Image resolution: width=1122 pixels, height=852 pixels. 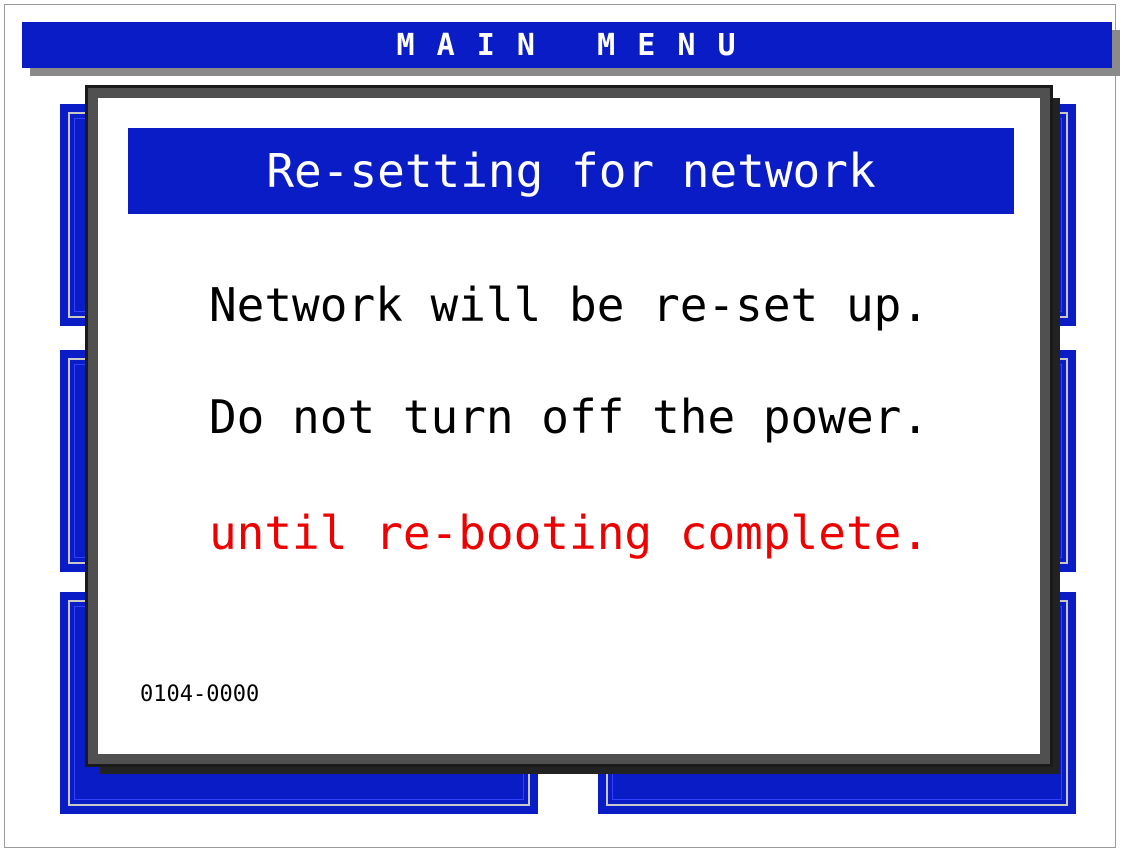 What do you see at coordinates (200, 694) in the screenshot?
I see `status-code: 0104-0000` at bounding box center [200, 694].